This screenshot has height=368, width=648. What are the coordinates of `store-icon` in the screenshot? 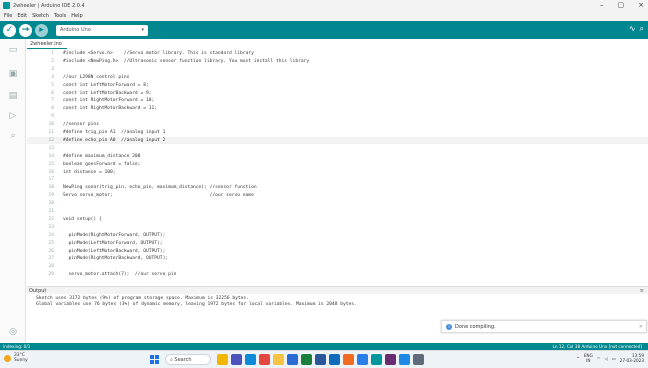 It's located at (292, 359).